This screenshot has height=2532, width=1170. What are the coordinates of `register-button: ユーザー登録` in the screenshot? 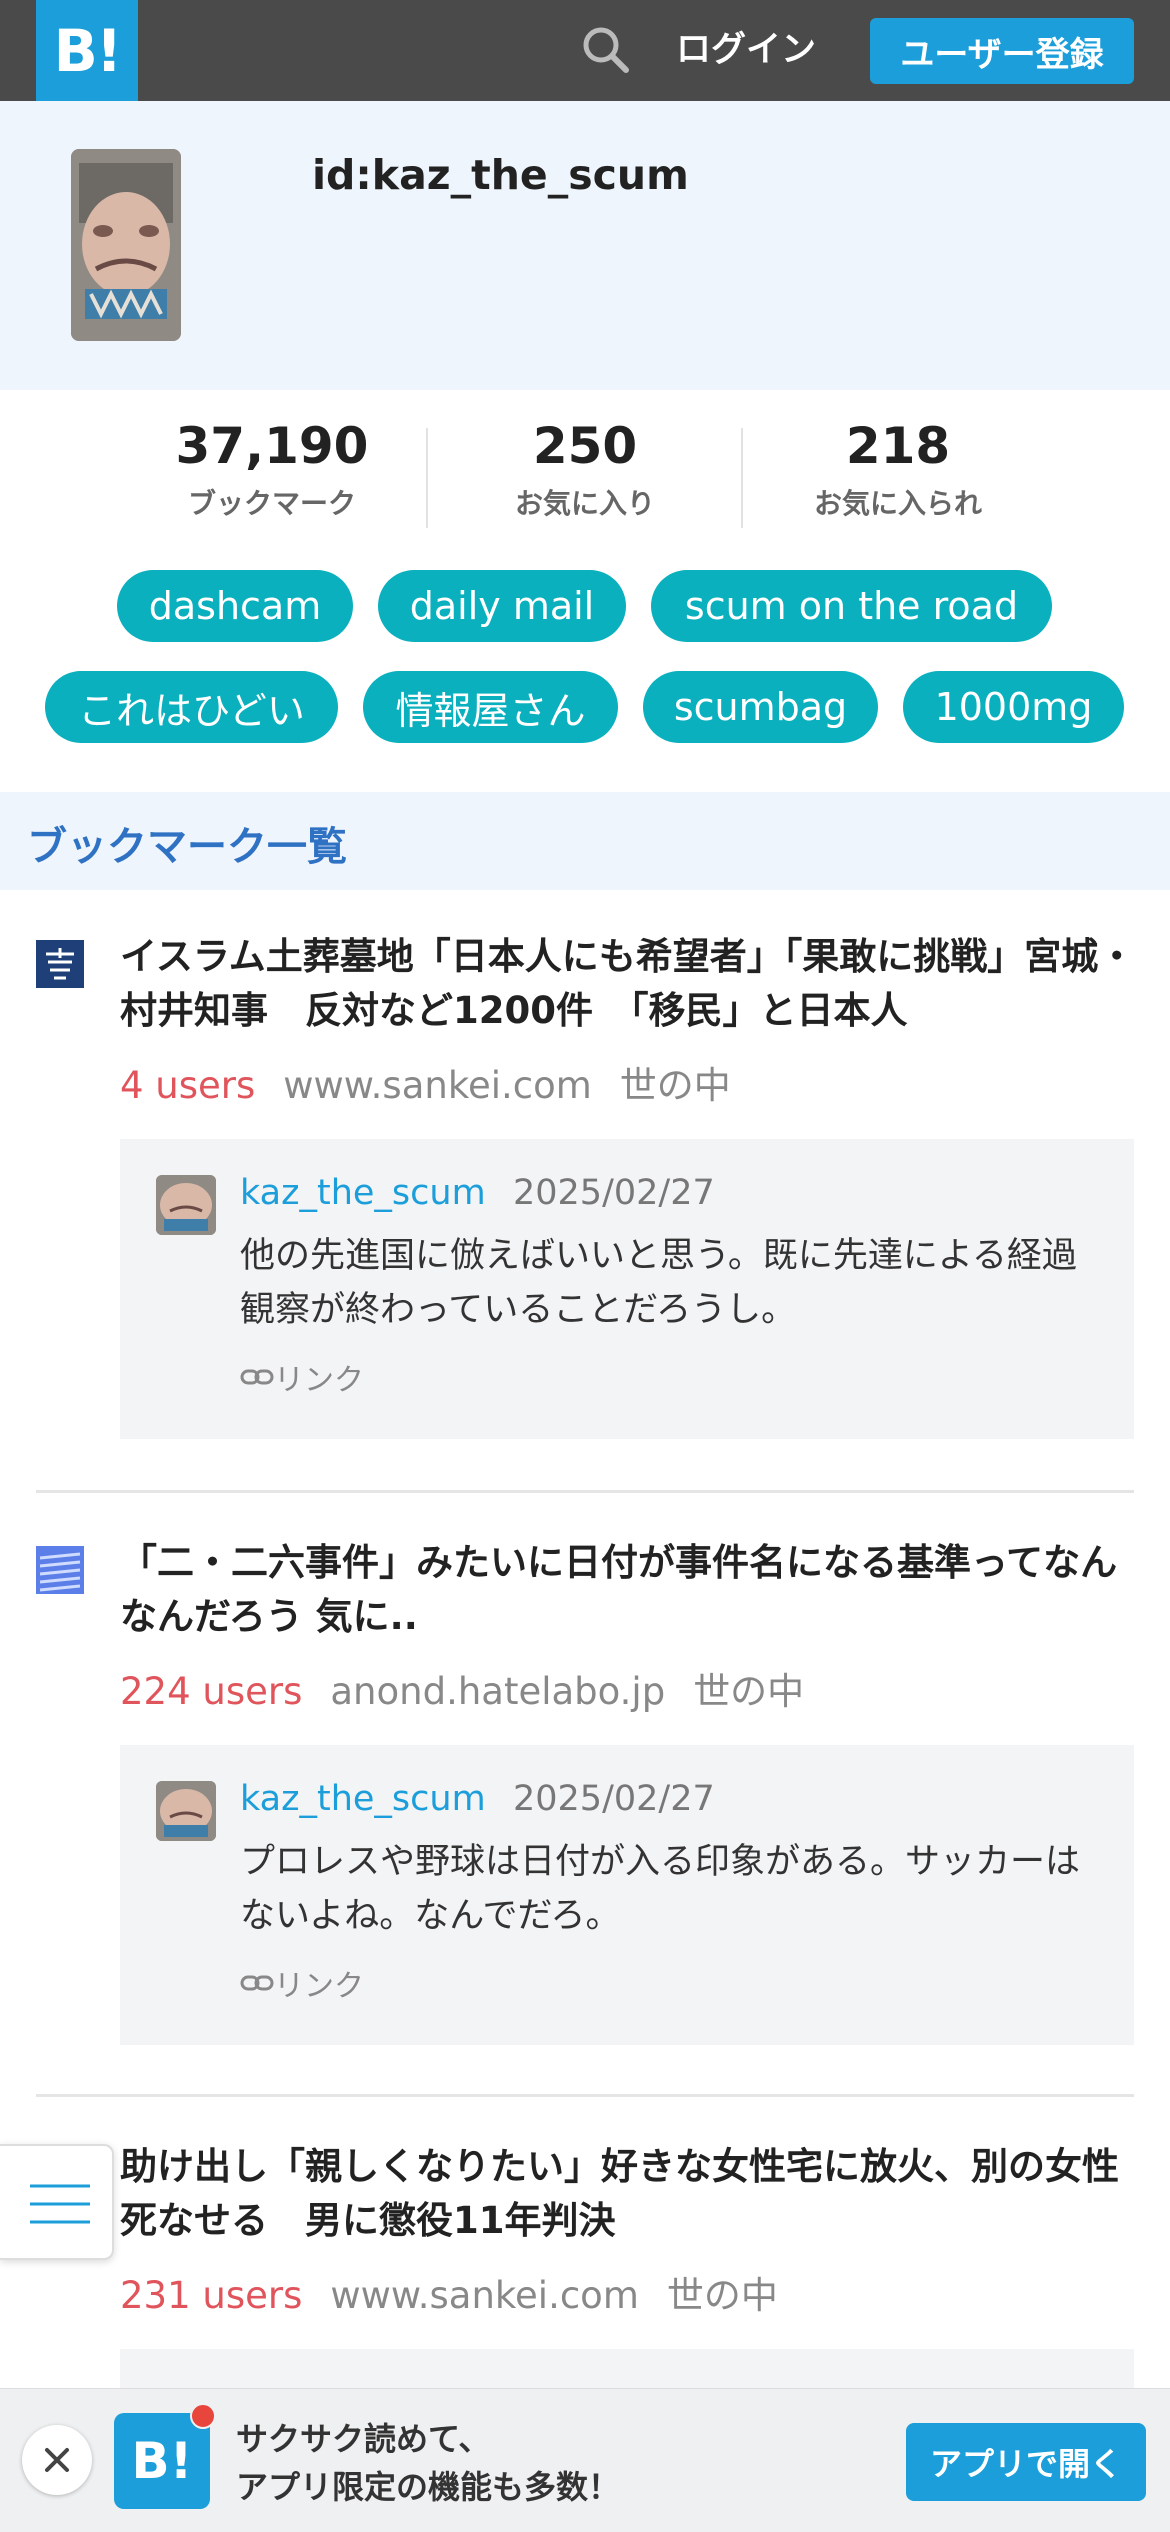 It's located at (1002, 51).